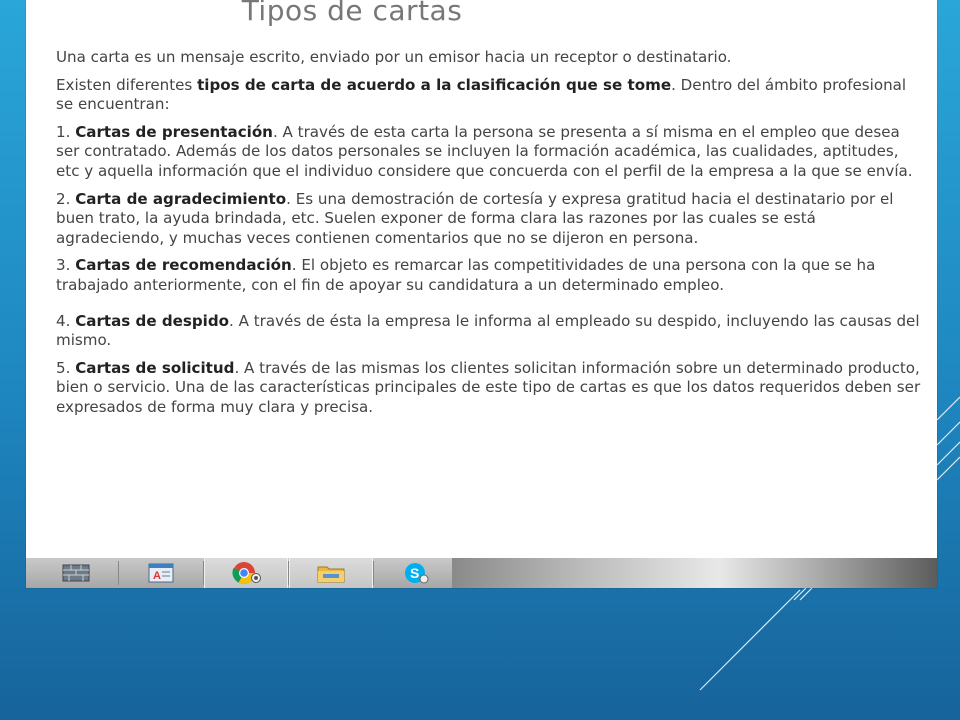  I want to click on desktop-wallpaper-strip, so click(694, 573).